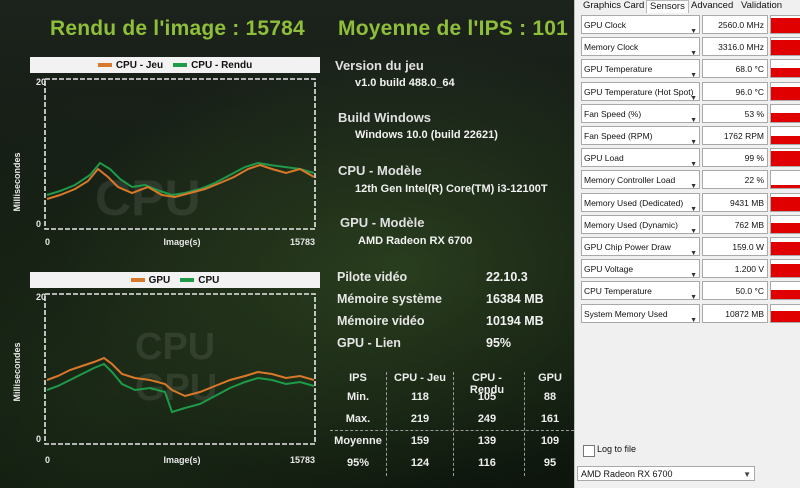 Image resolution: width=800 pixels, height=488 pixels. I want to click on sensor-row: Fan Speed (%) ▼ 53 %, so click(690, 113).